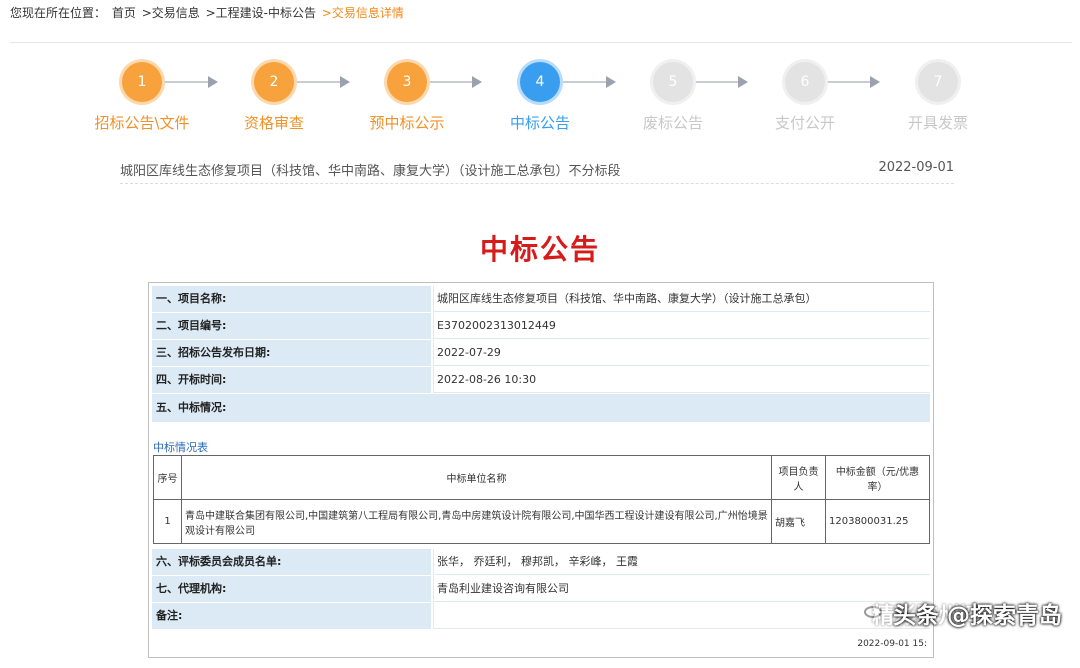  Describe the element at coordinates (142, 123) in the screenshot. I see `step-label: 招标公告\文件` at that location.